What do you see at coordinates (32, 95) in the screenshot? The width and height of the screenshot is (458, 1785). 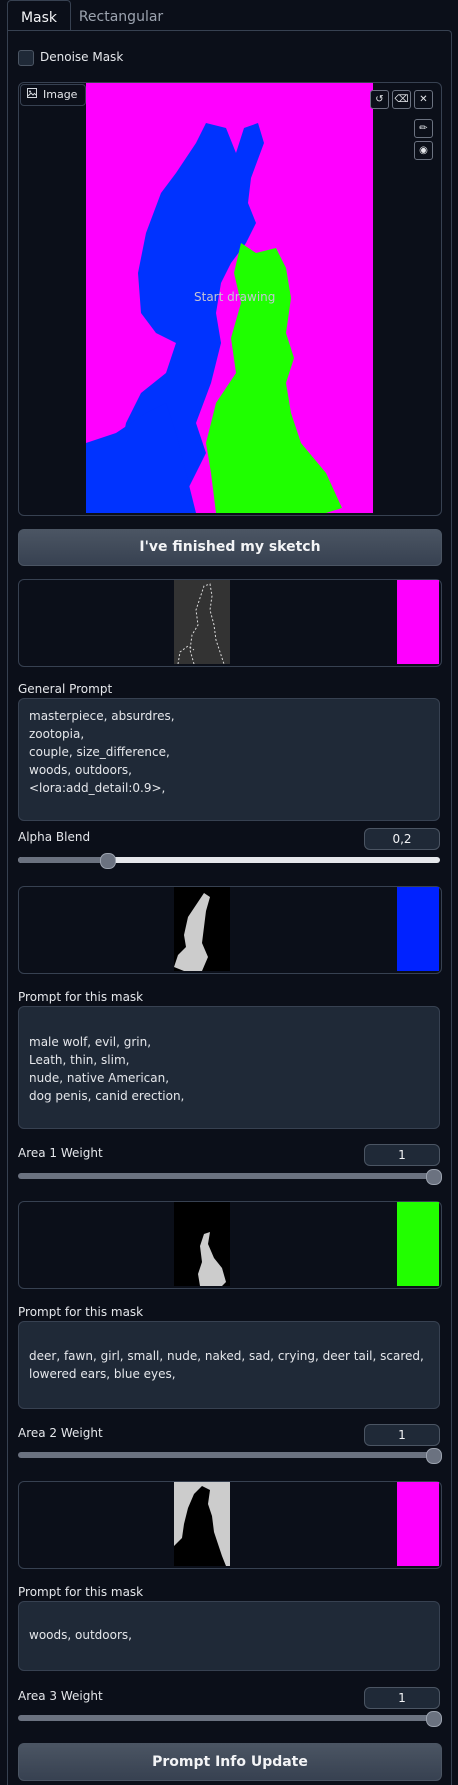 I see `image-icon` at bounding box center [32, 95].